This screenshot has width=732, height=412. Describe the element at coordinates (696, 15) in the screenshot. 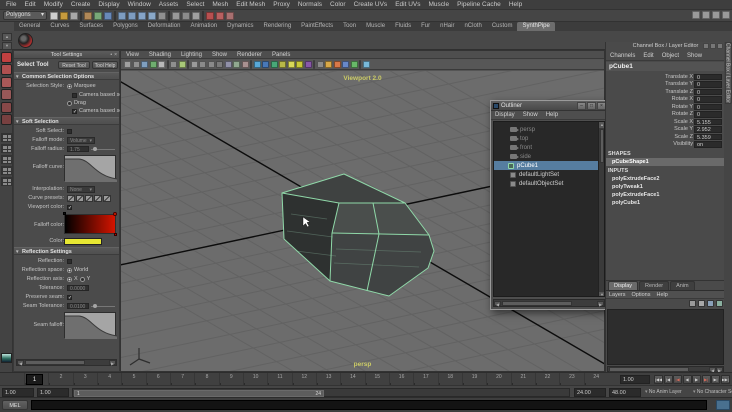

I see `sidebar-attribute-editor-icon` at that location.